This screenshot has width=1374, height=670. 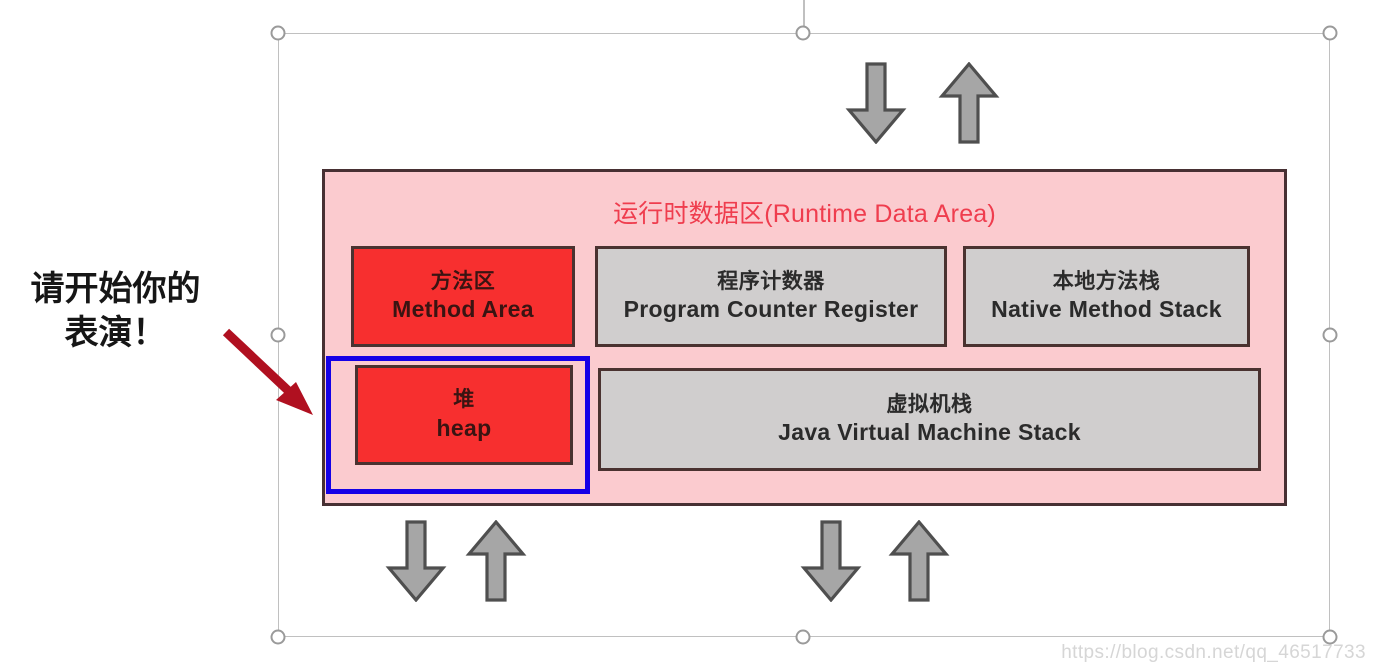 I want to click on handle-middle-left, so click(x=278, y=335).